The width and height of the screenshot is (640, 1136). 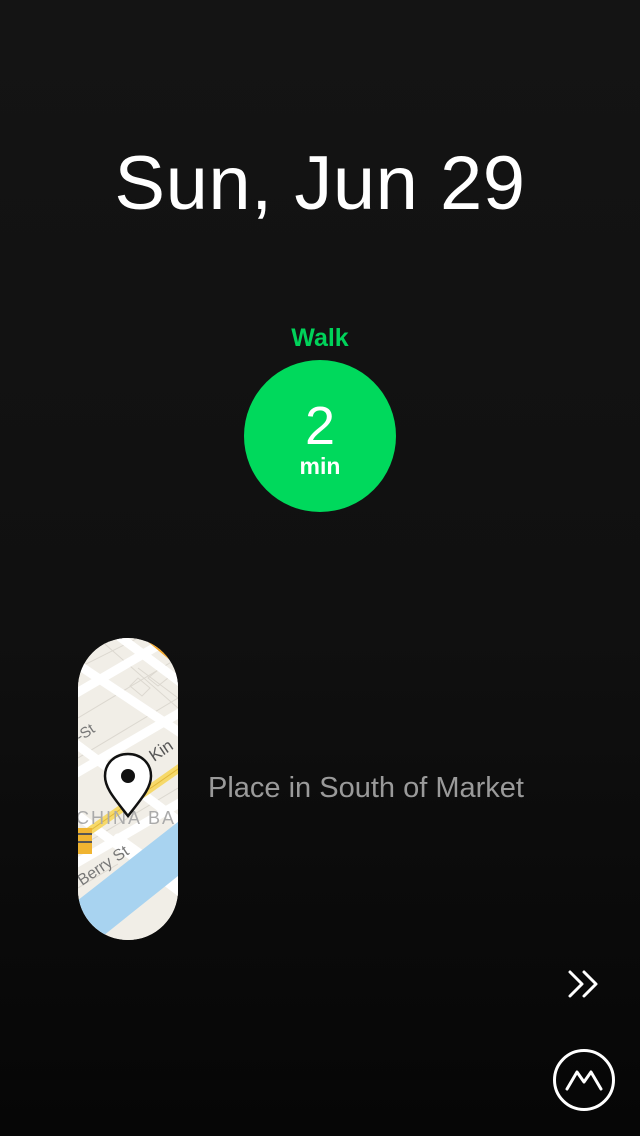 I want to click on app-logo-button, so click(x=584, y=1080).